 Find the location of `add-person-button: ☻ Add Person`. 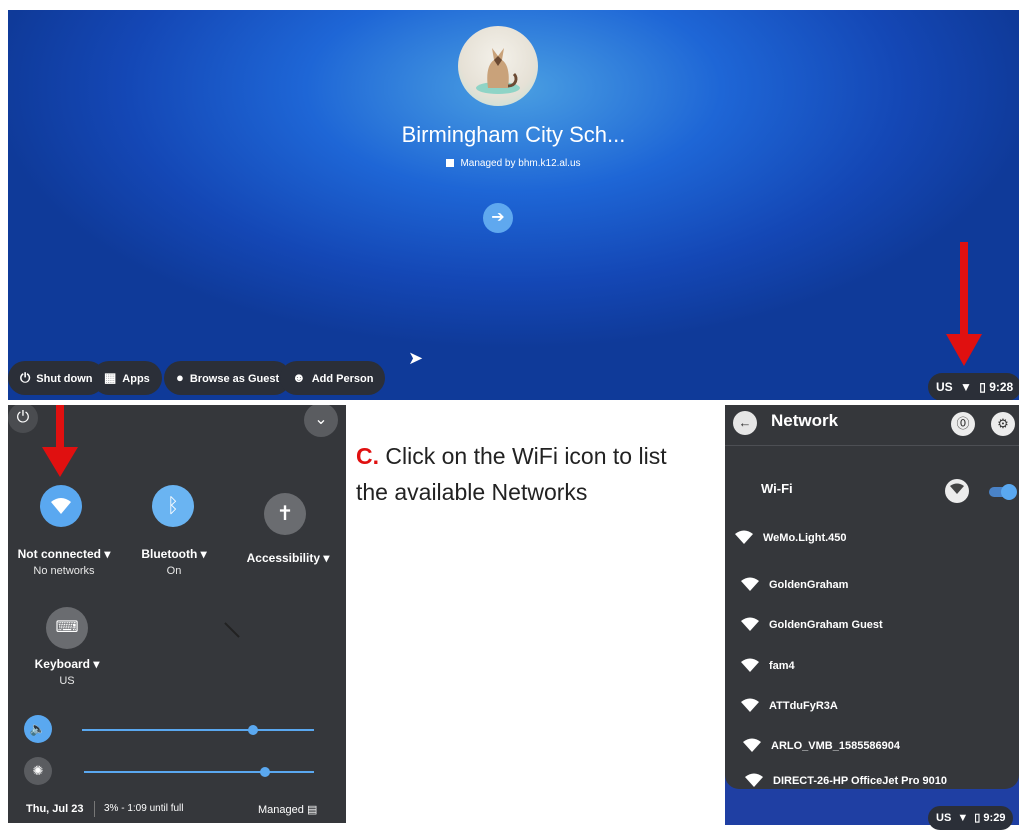

add-person-button: ☻ Add Person is located at coordinates (333, 378).